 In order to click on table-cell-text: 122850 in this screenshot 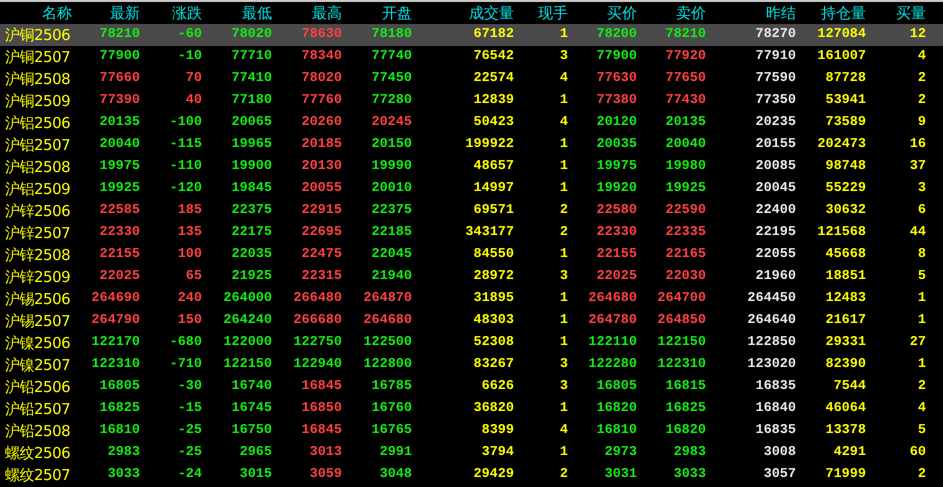, I will do `click(771, 343)`.